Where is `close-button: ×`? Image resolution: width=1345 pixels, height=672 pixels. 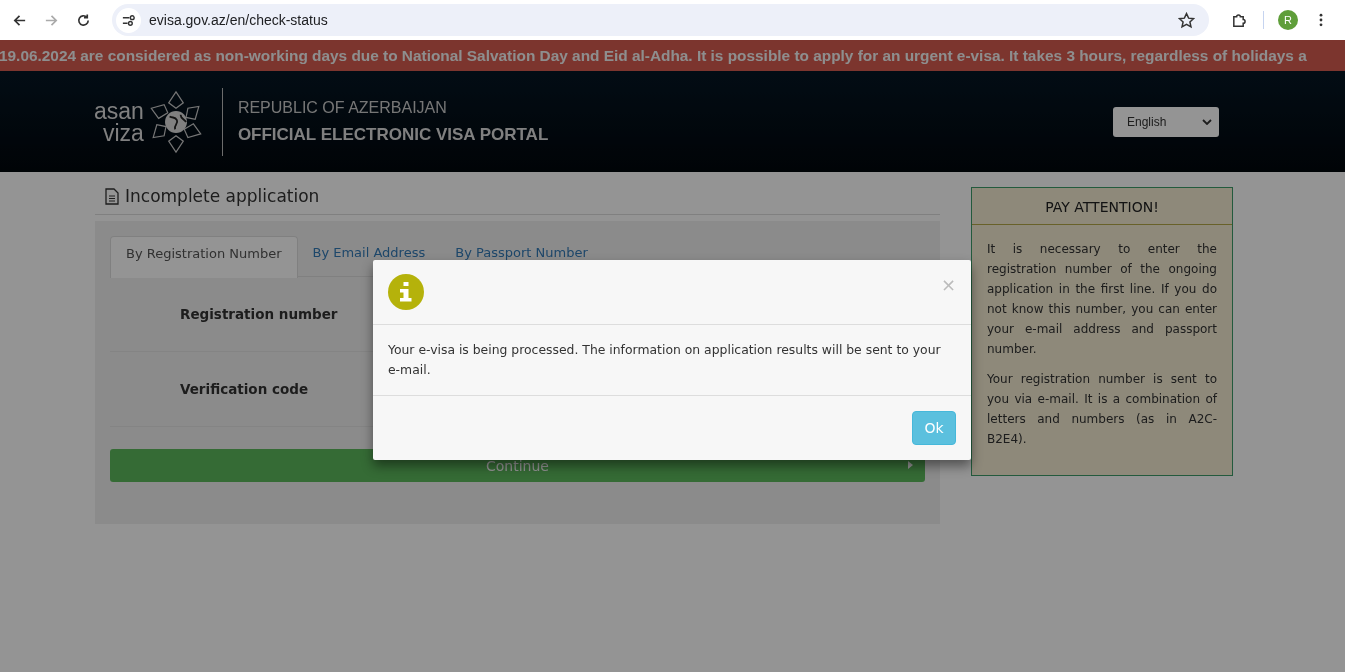 close-button: × is located at coordinates (948, 284).